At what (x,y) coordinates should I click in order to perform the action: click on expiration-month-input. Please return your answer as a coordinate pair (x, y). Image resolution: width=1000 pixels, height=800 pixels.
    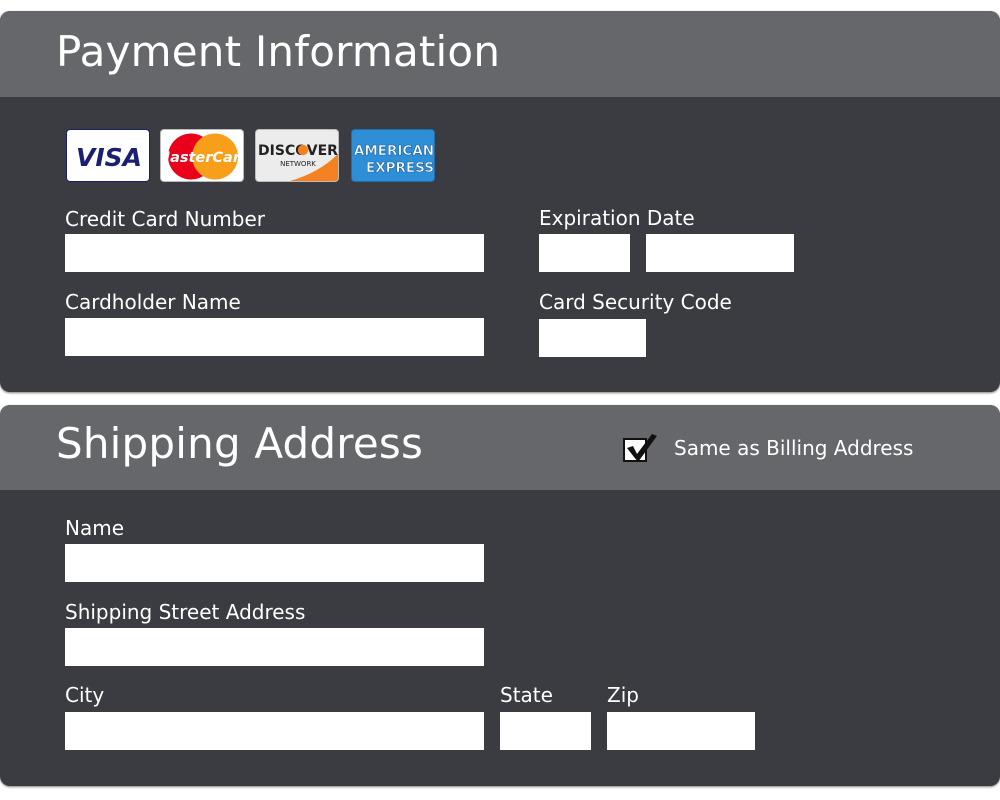
    Looking at the image, I should click on (584, 253).